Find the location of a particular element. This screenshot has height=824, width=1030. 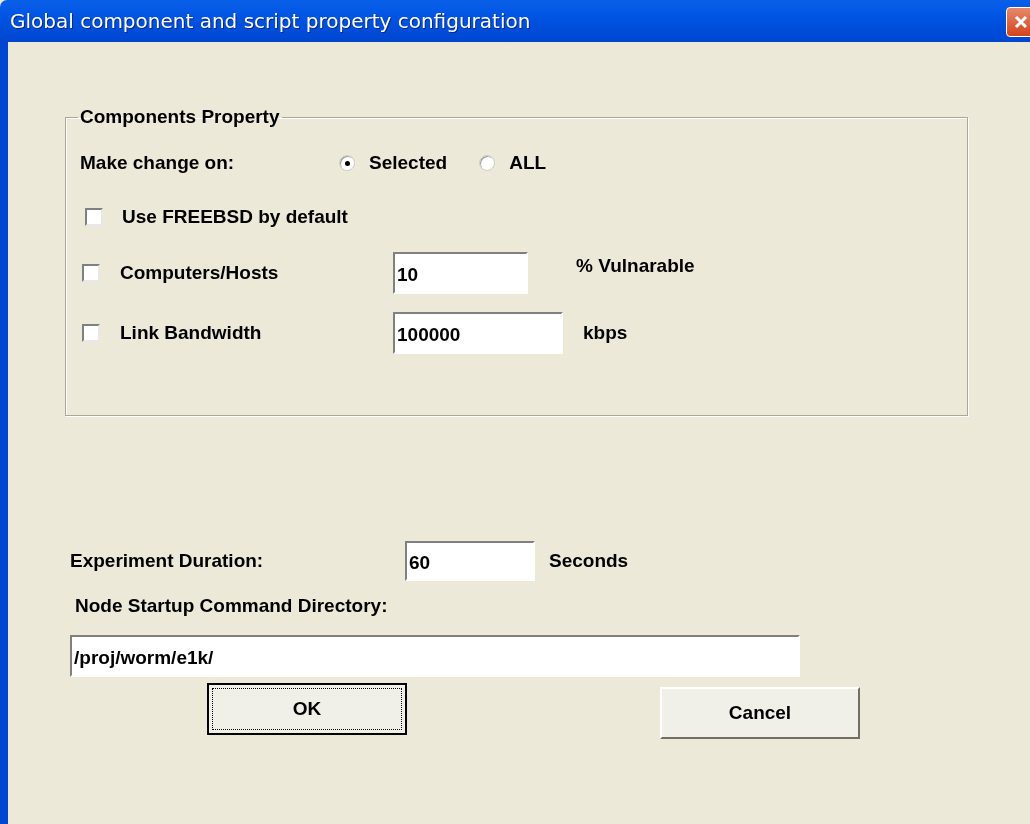

radio-option: ALL is located at coordinates (513, 163).